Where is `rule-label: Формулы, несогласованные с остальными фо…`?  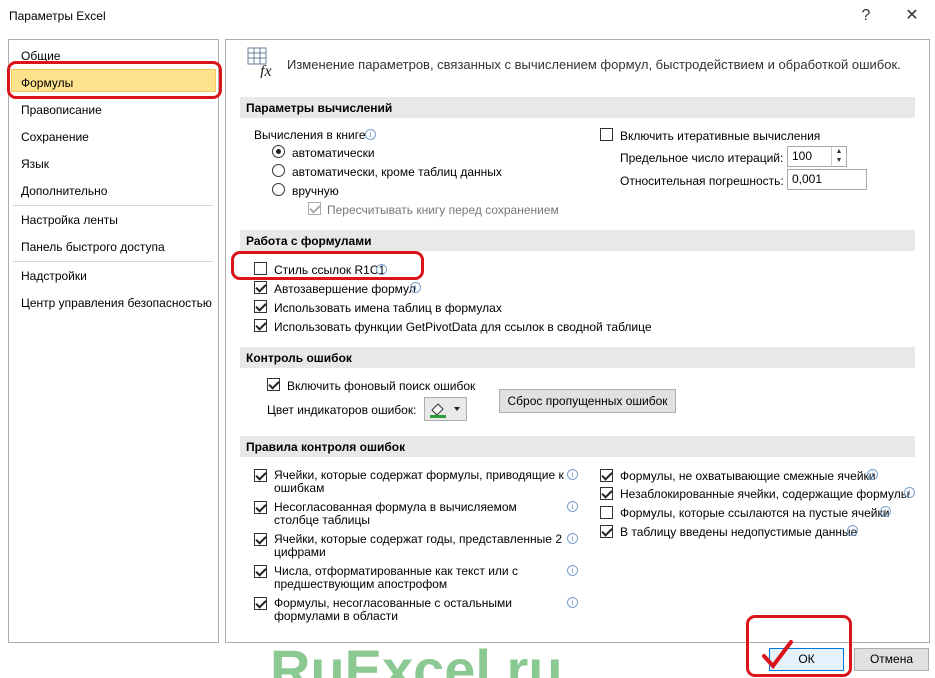 rule-label: Формулы, несогласованные с остальными фо… is located at coordinates (419, 610).